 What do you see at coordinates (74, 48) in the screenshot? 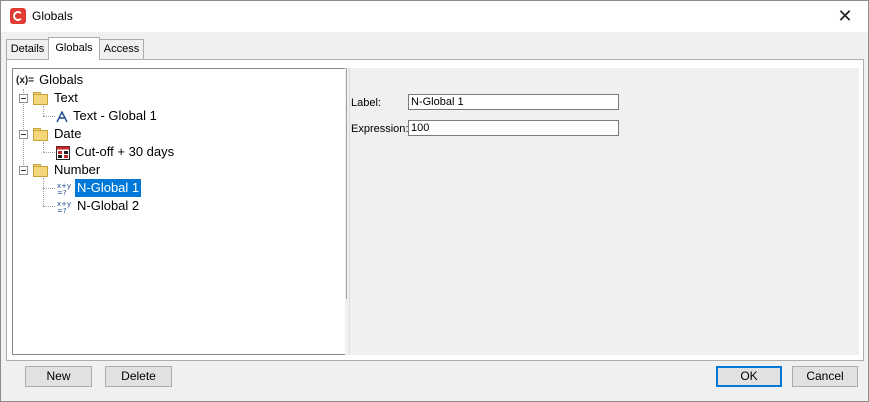
I see `tab-globals: Globals` at bounding box center [74, 48].